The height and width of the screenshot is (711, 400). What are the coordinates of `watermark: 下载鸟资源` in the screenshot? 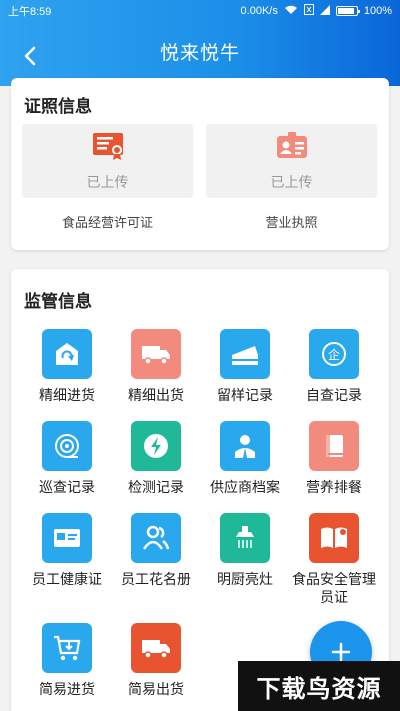 It's located at (319, 686).